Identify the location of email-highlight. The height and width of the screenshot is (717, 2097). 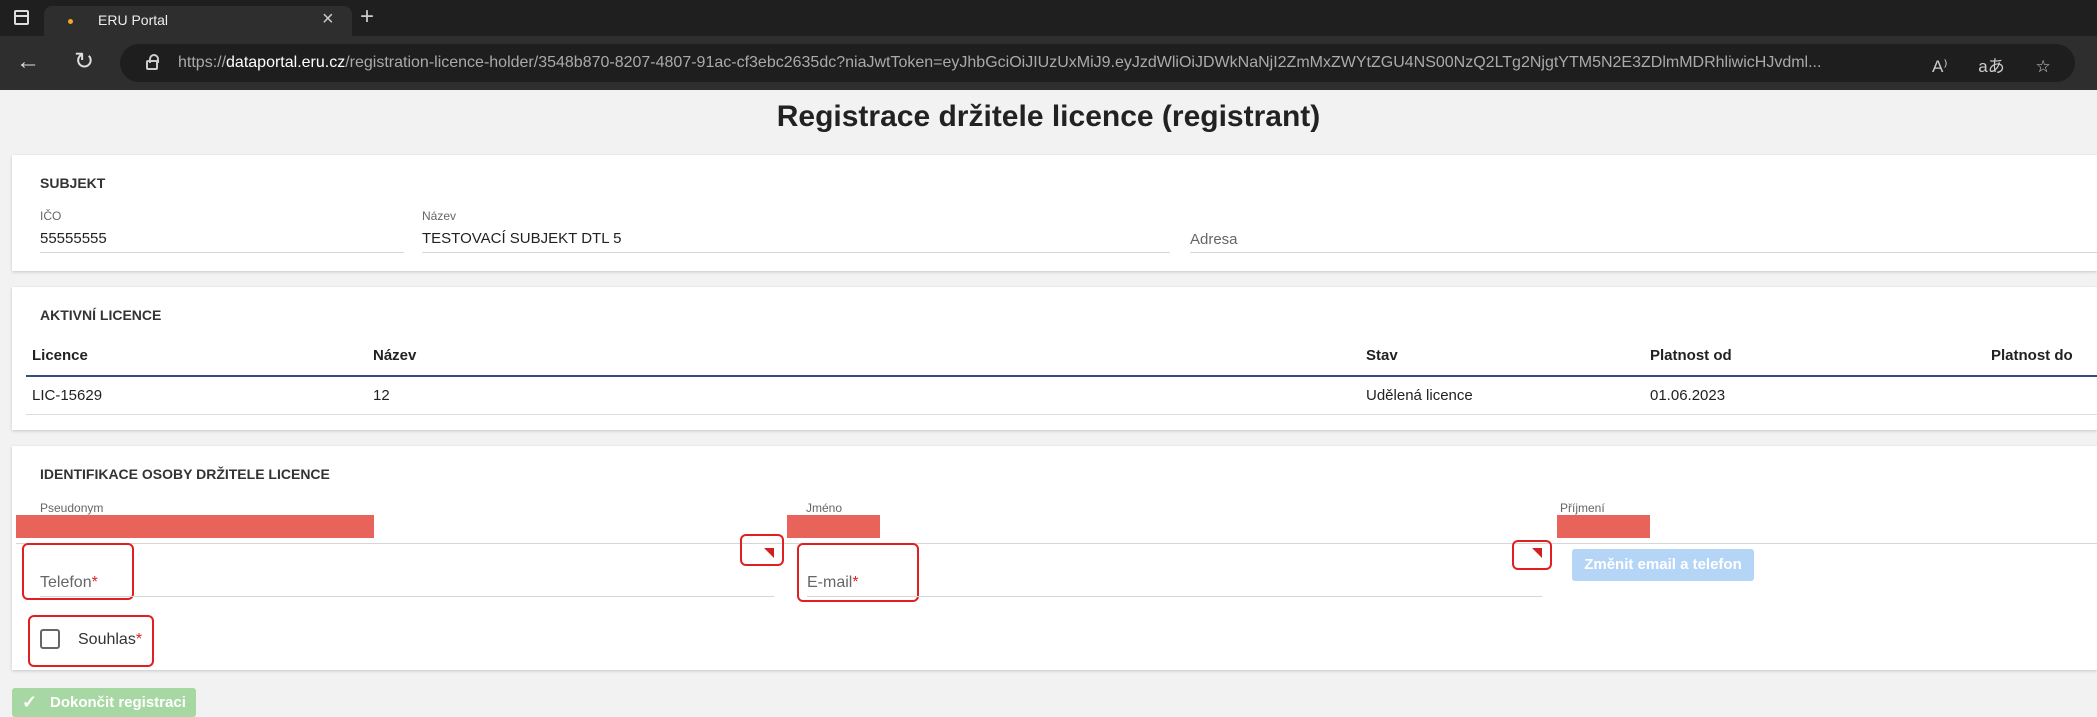
(858, 572).